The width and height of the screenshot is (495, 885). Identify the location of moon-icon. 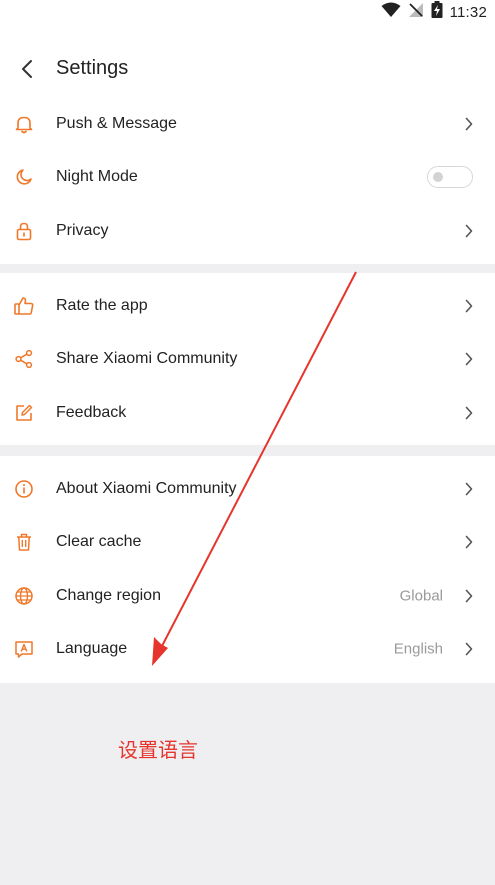
(24, 177).